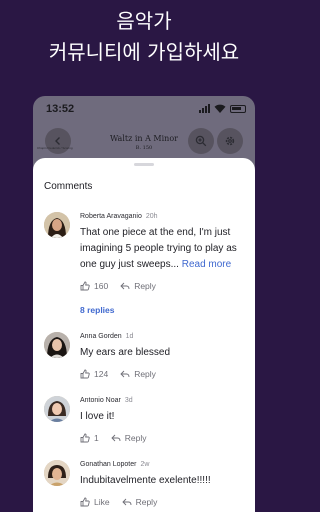  I want to click on chevron-left-icon, so click(57, 141).